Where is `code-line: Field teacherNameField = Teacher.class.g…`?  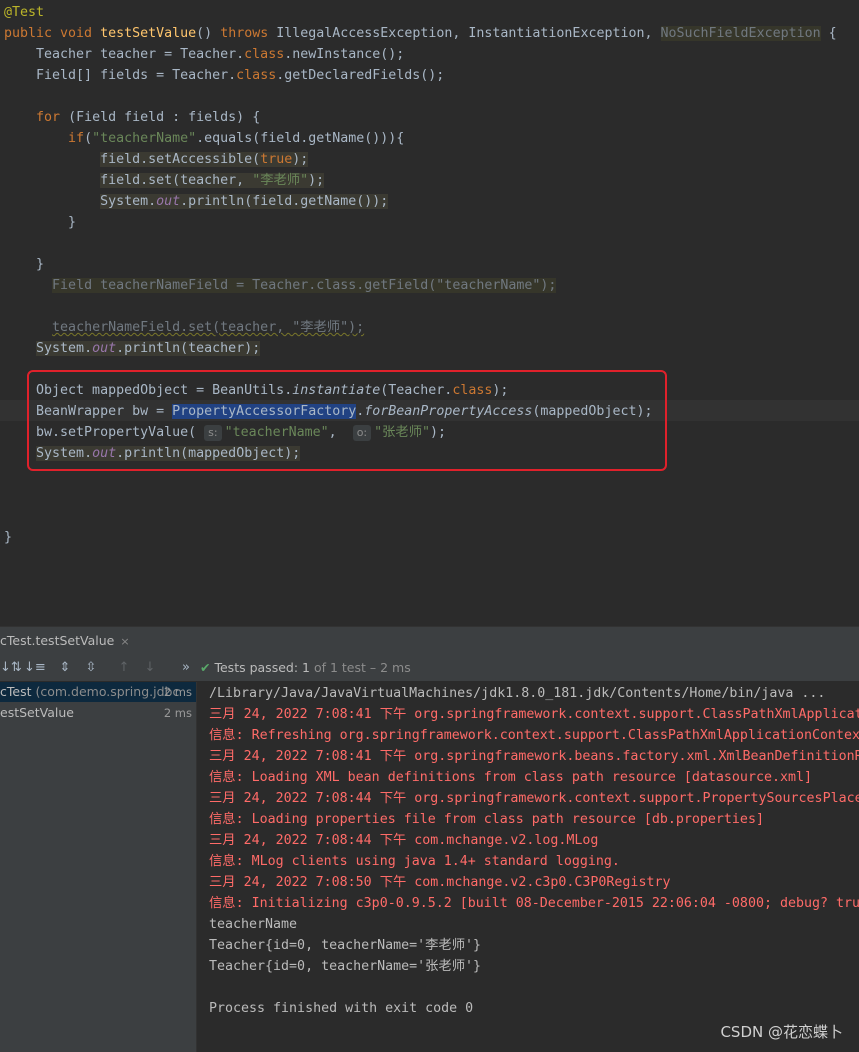
code-line: Field teacherNameField = Teacher.class.g… is located at coordinates (280, 285).